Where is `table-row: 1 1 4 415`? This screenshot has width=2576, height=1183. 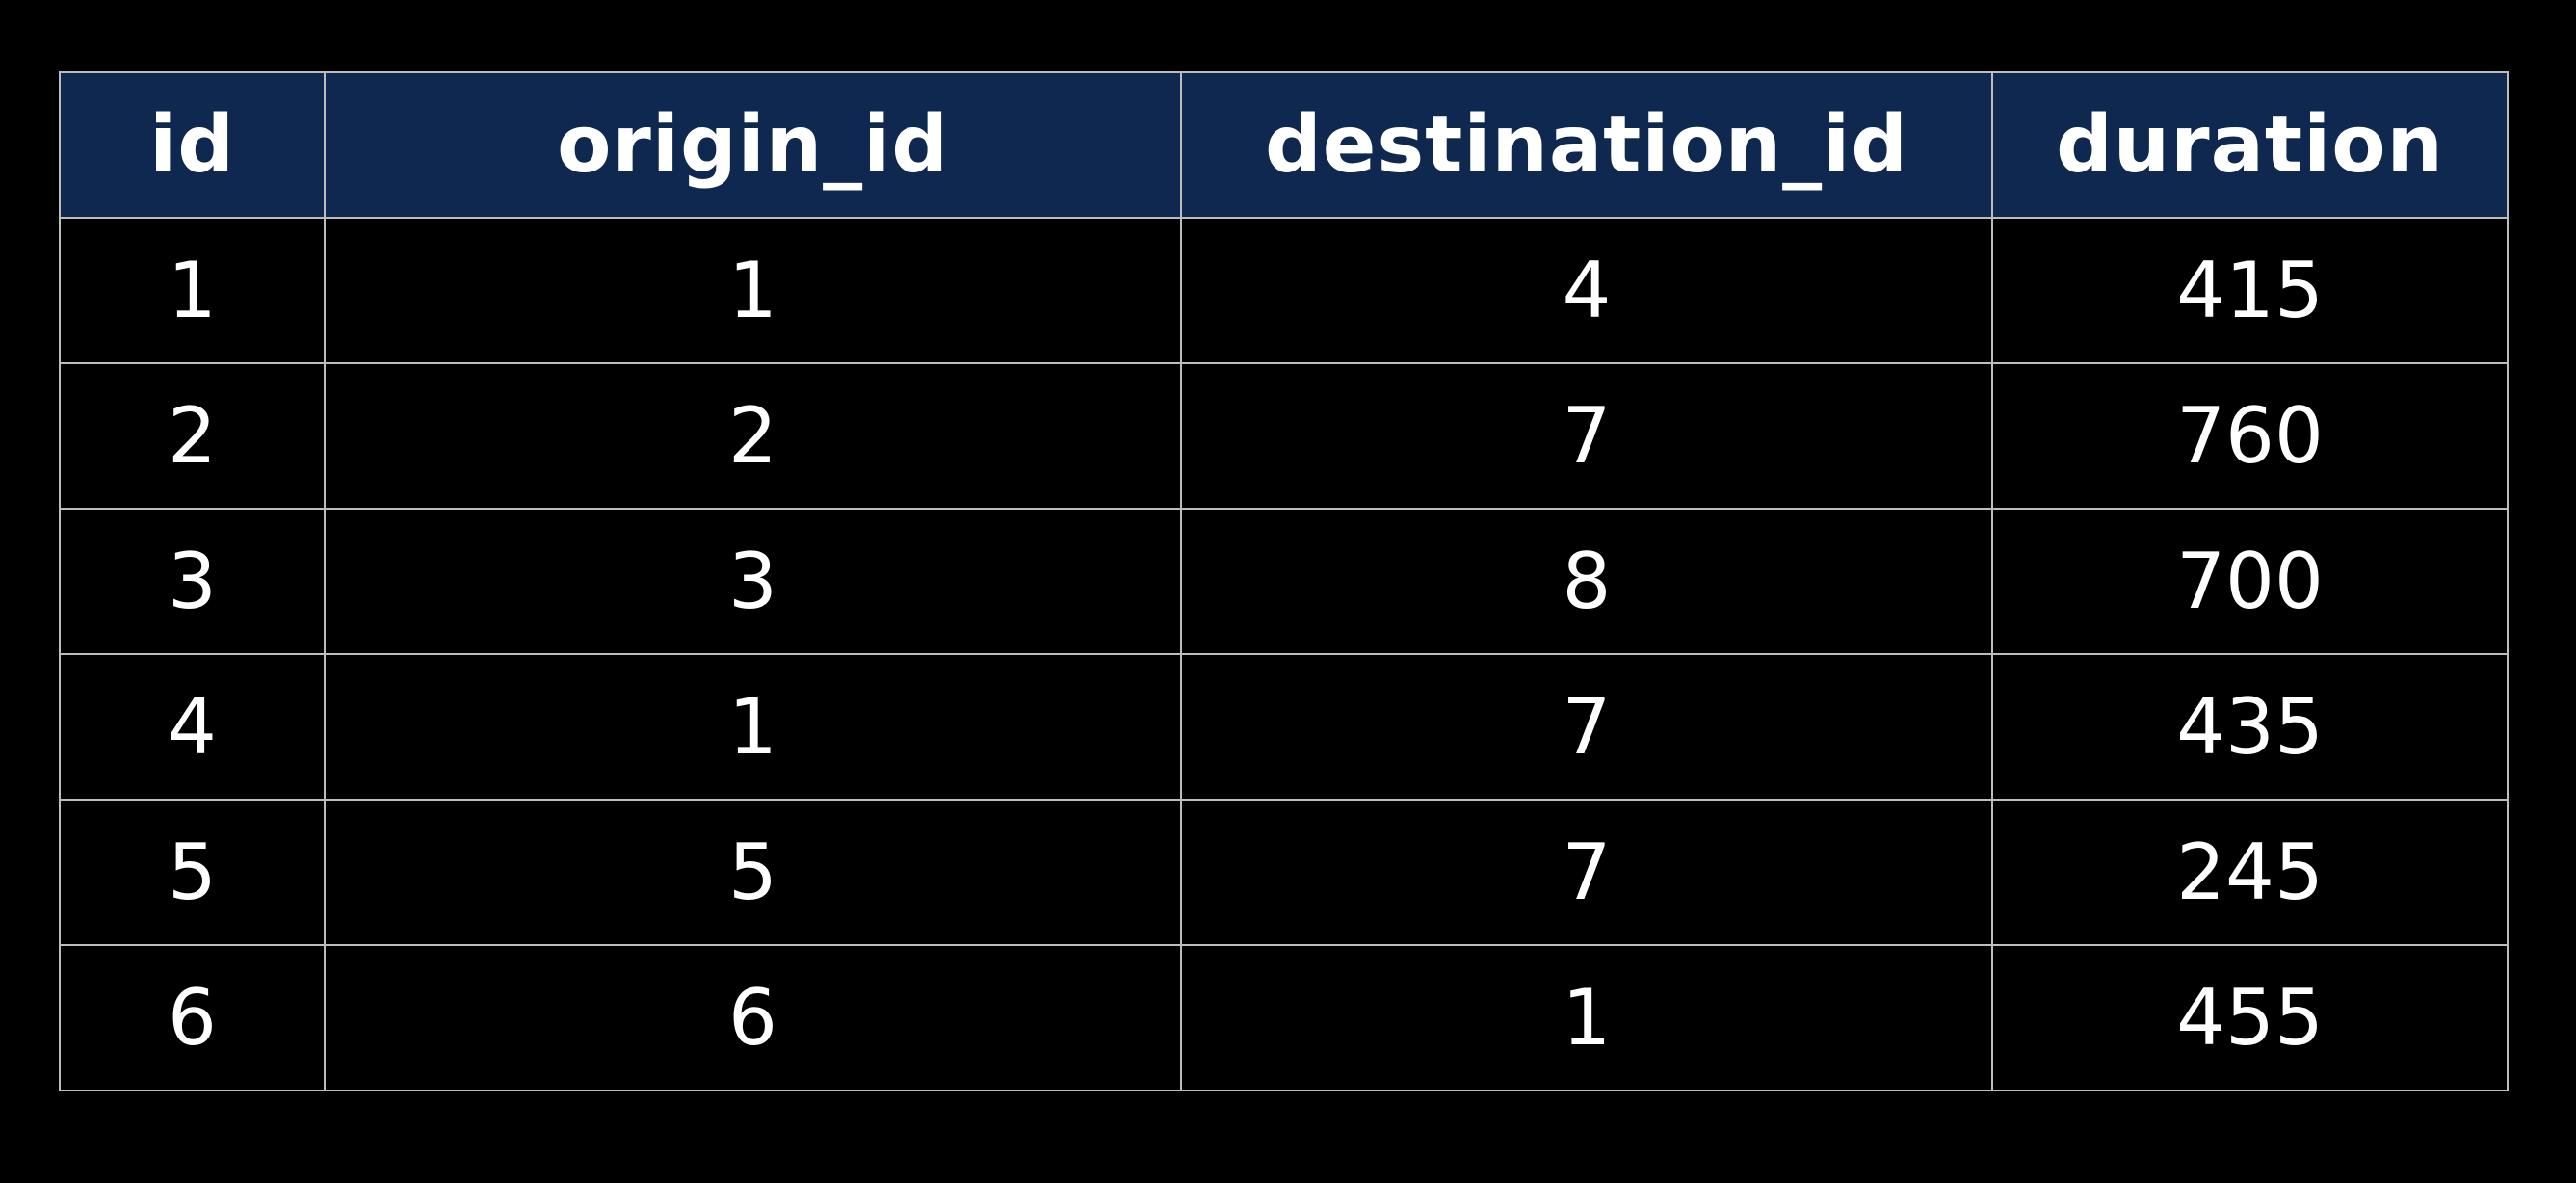 table-row: 1 1 4 415 is located at coordinates (1284, 291).